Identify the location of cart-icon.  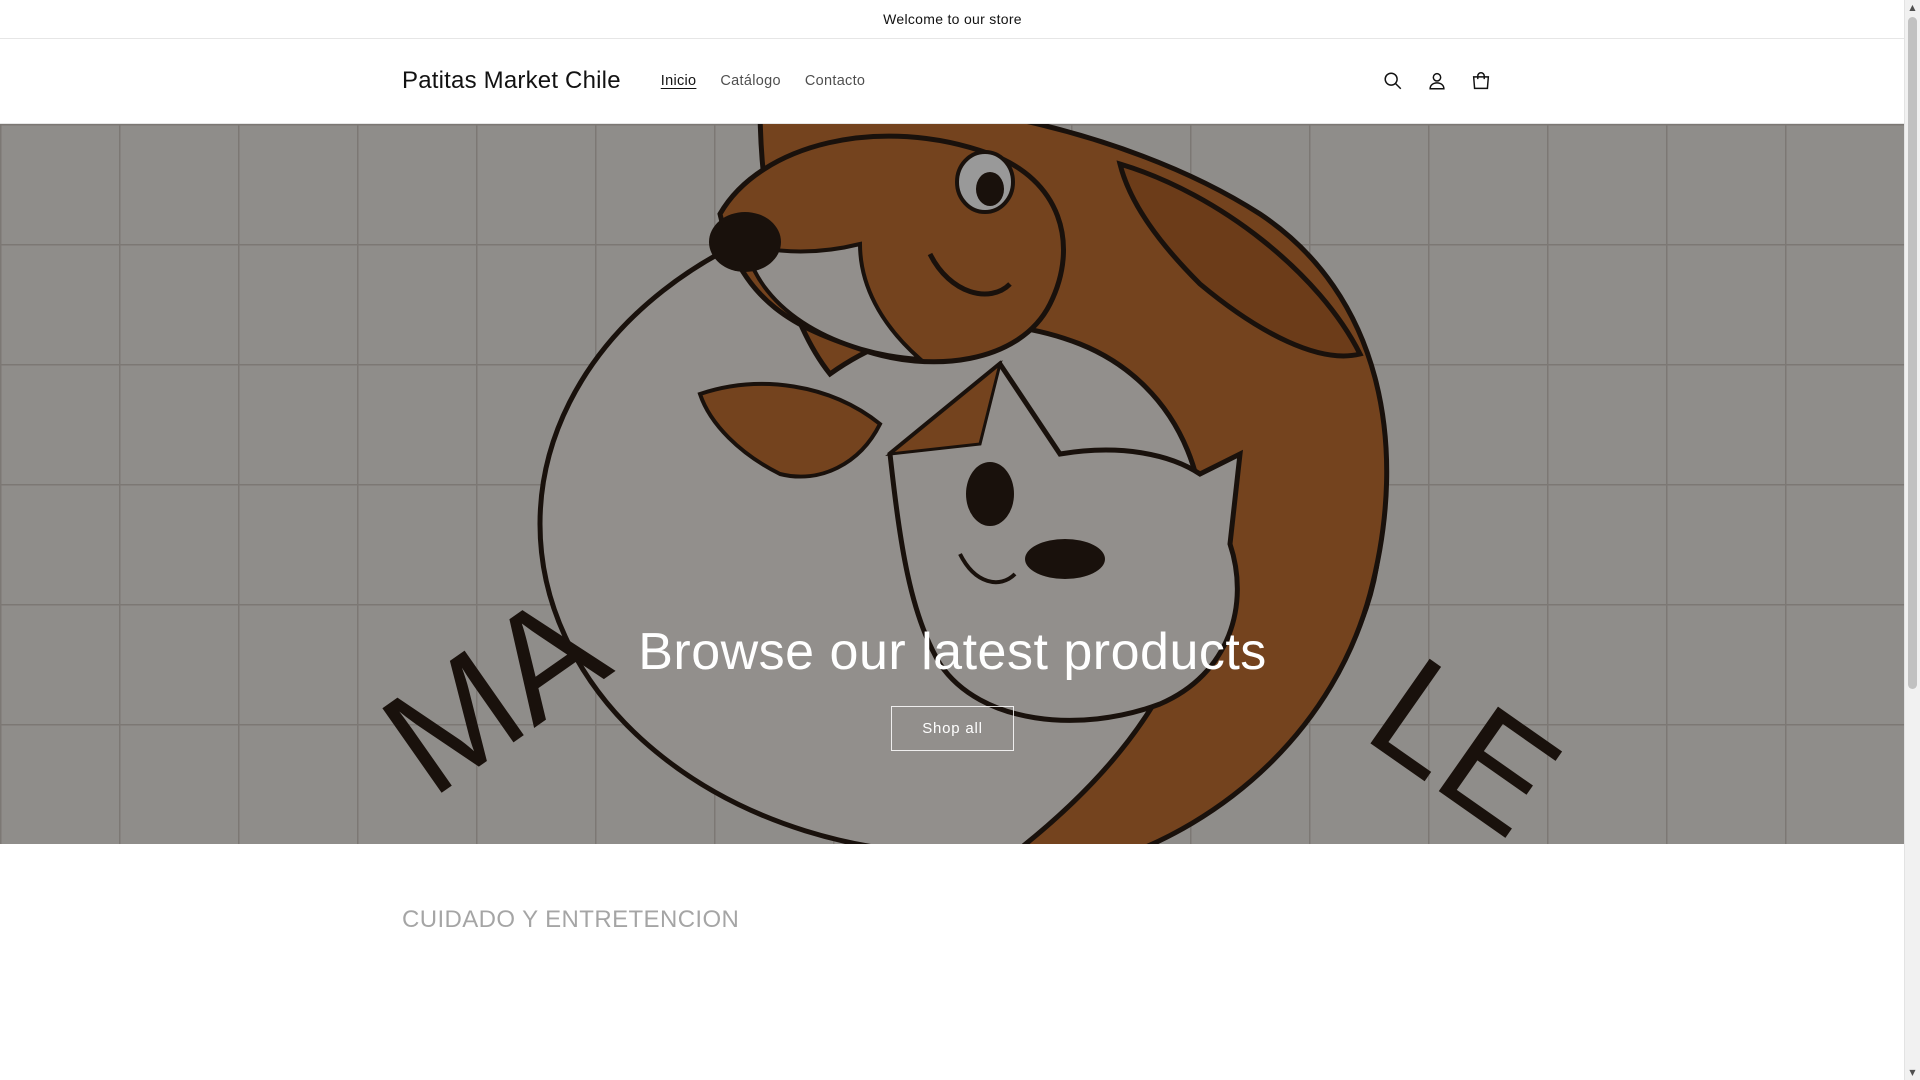
(1481, 81).